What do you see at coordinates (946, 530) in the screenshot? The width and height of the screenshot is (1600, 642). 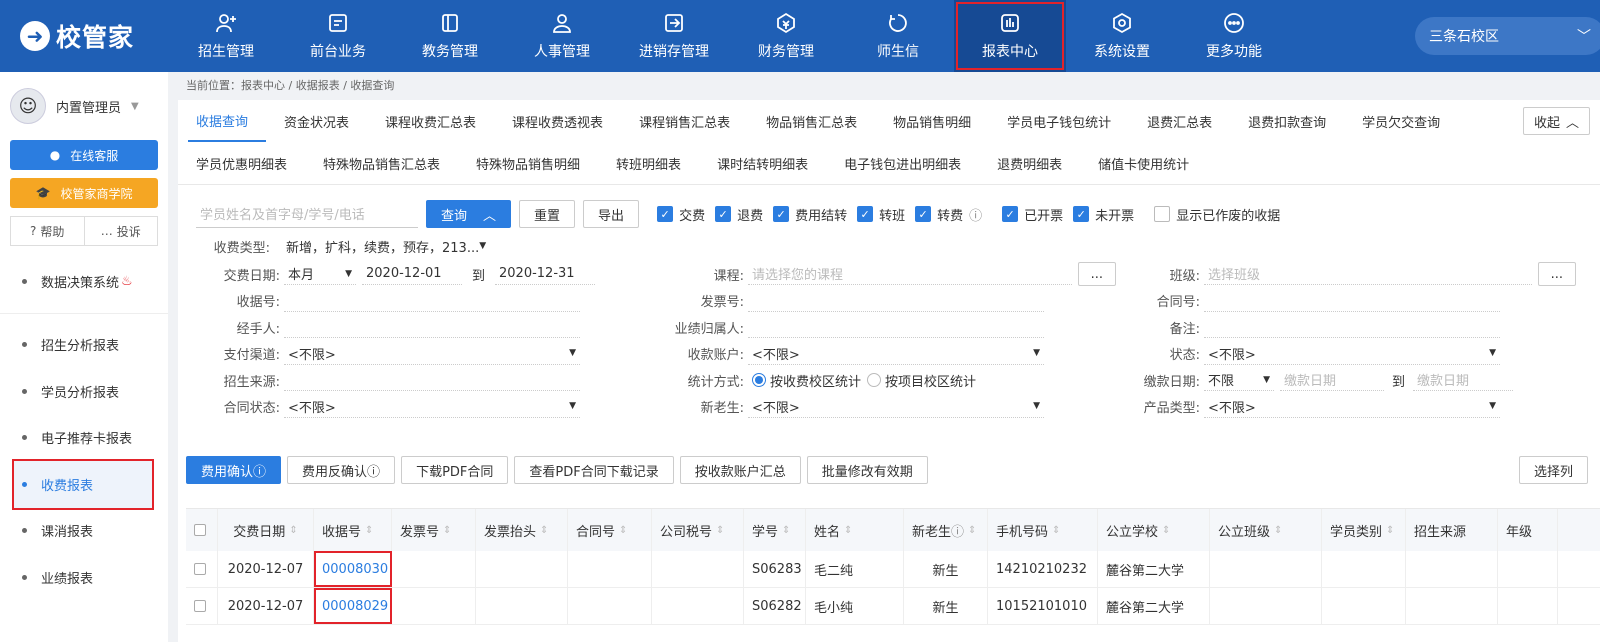 I see `column-header: 新老生 ⓘ ⇕` at bounding box center [946, 530].